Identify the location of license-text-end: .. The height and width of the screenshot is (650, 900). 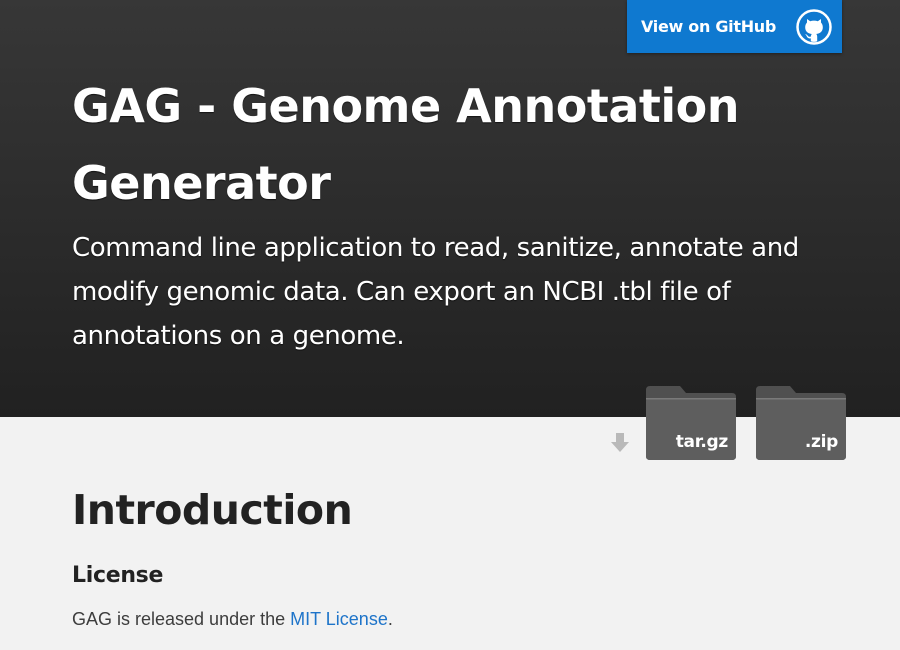
(390, 619).